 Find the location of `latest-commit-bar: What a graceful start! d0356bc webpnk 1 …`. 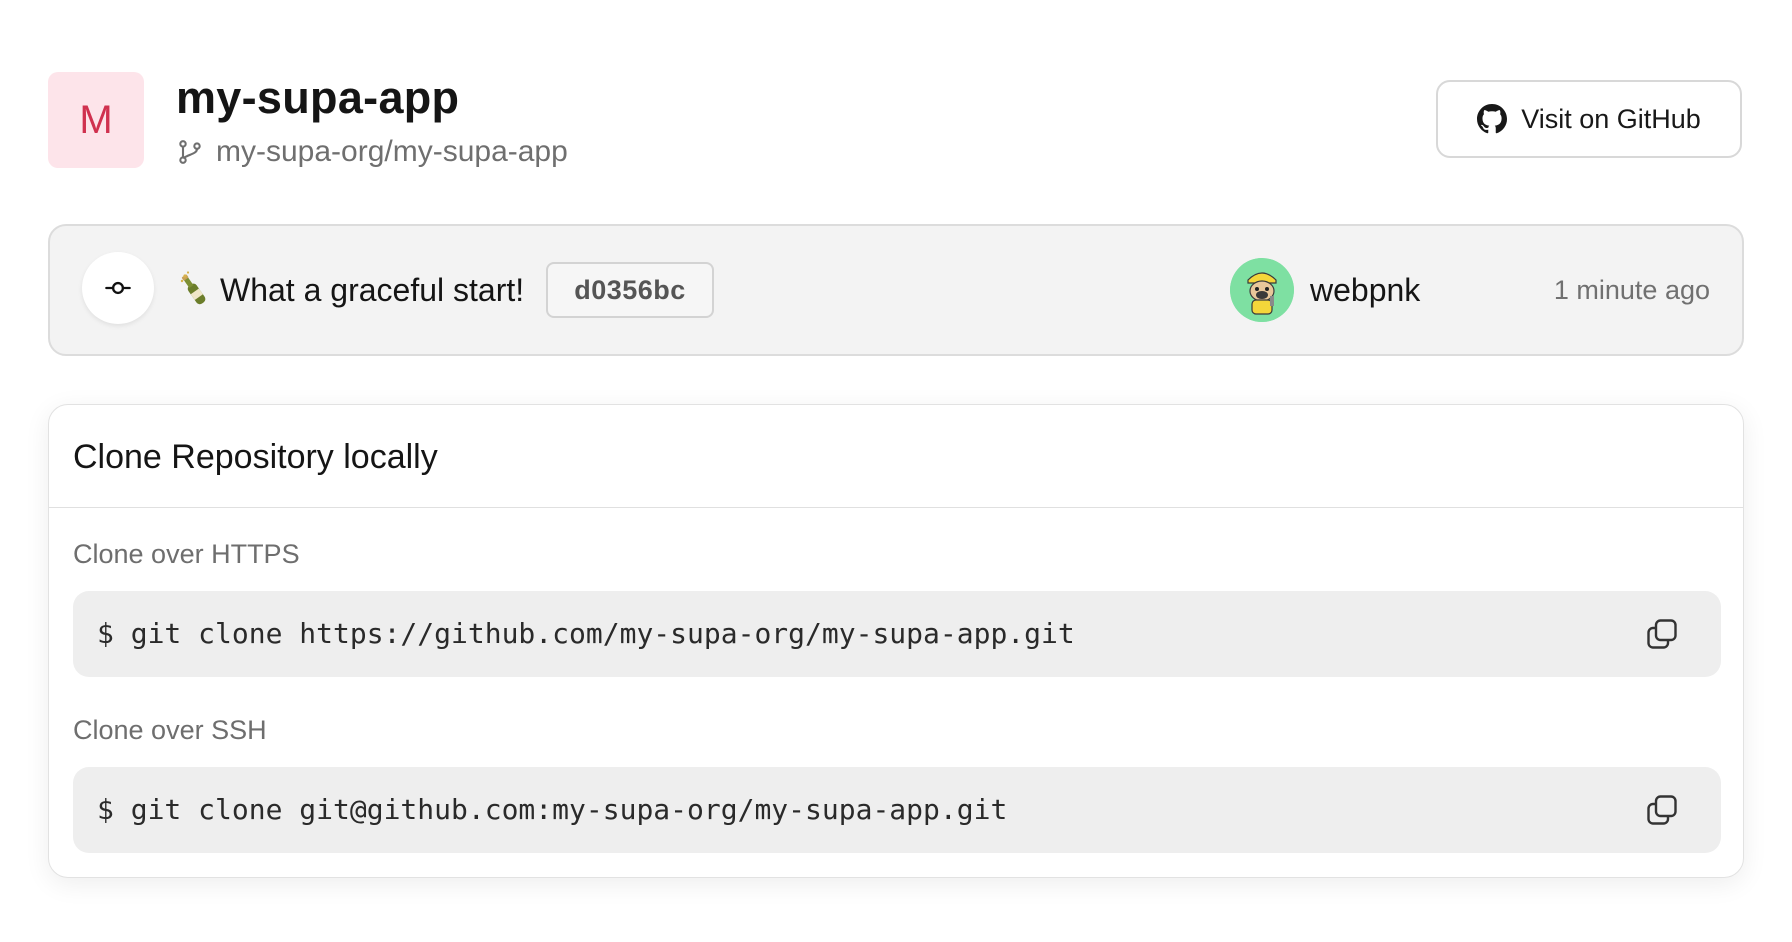

latest-commit-bar: What a graceful start! d0356bc webpnk 1 … is located at coordinates (896, 290).